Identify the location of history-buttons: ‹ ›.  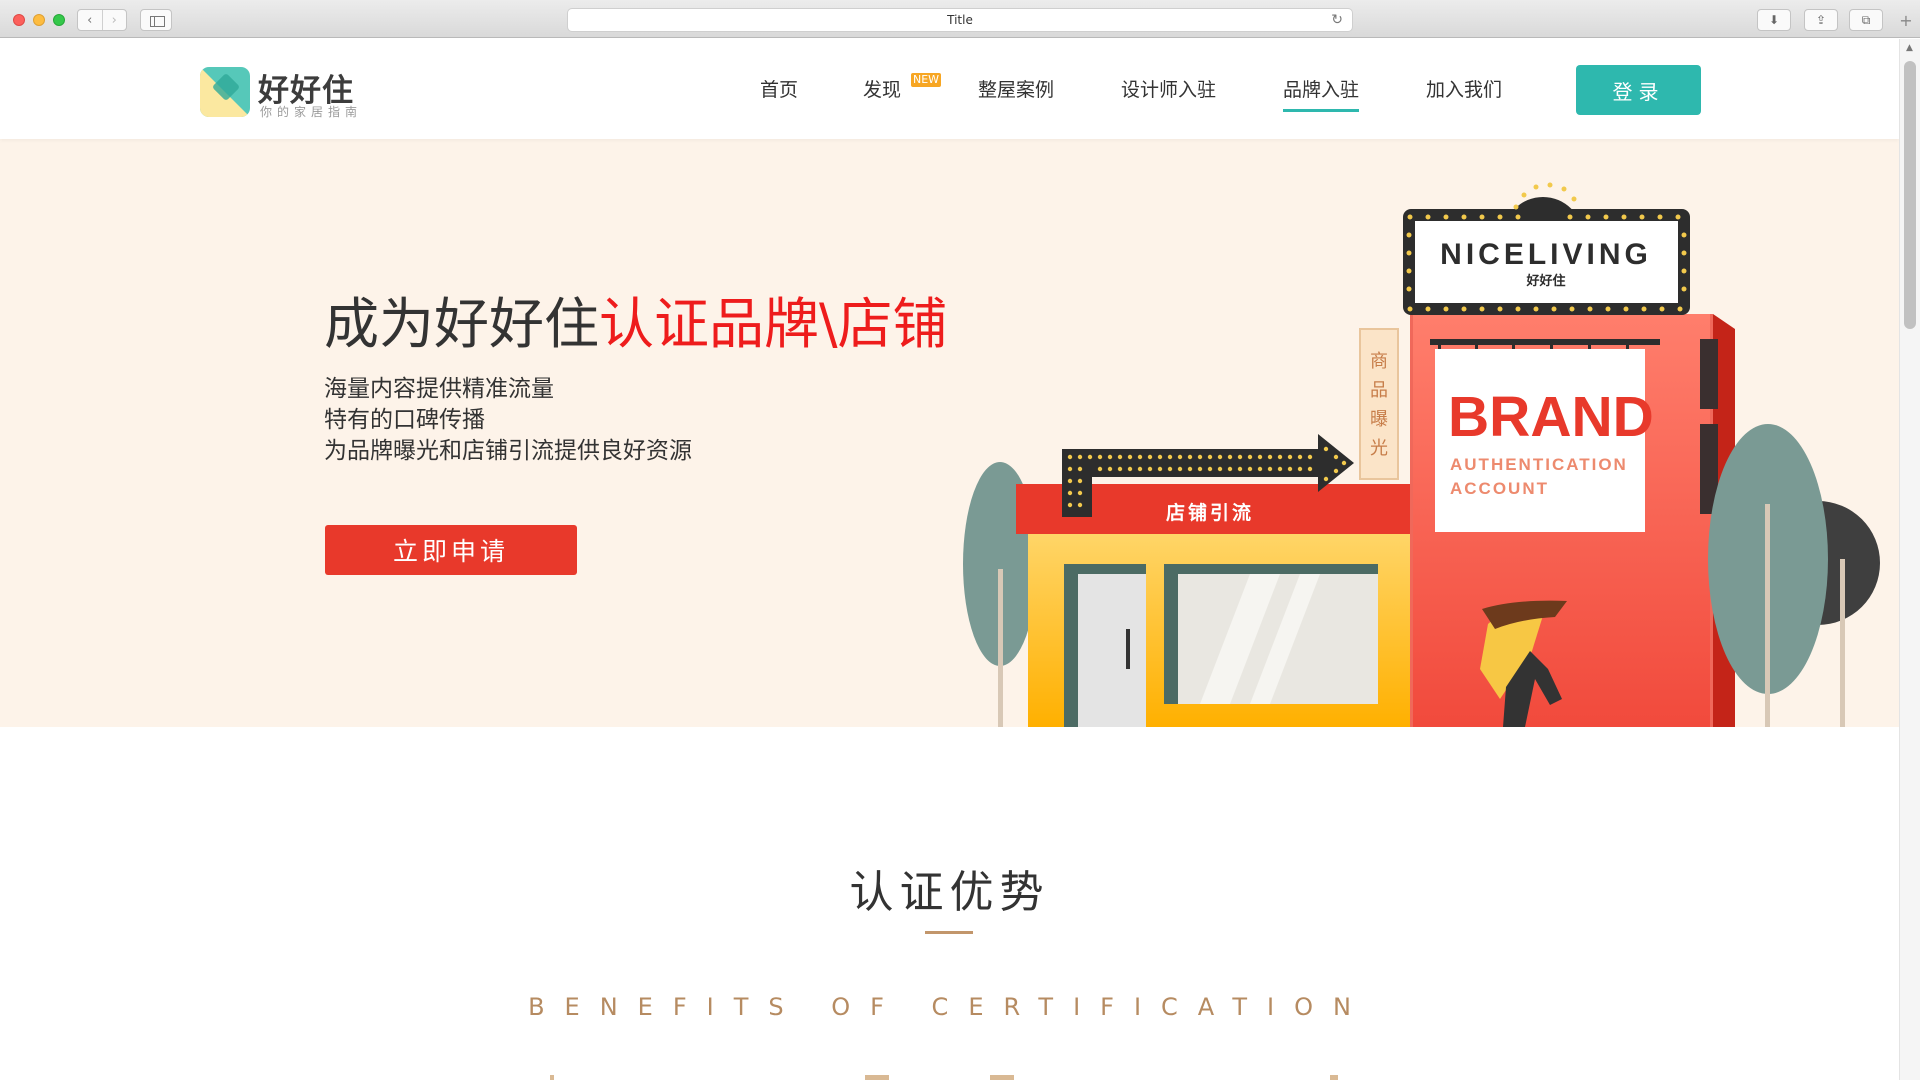
(102, 20).